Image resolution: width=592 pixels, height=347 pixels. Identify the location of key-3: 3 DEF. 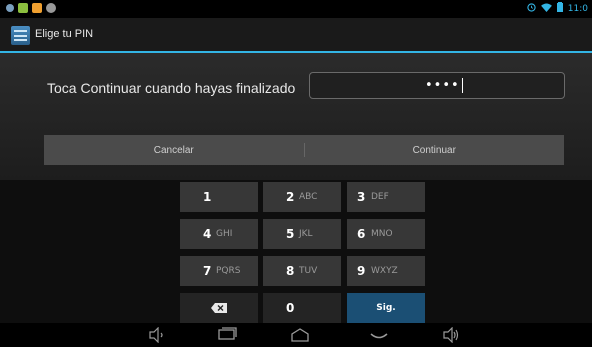
(386, 197).